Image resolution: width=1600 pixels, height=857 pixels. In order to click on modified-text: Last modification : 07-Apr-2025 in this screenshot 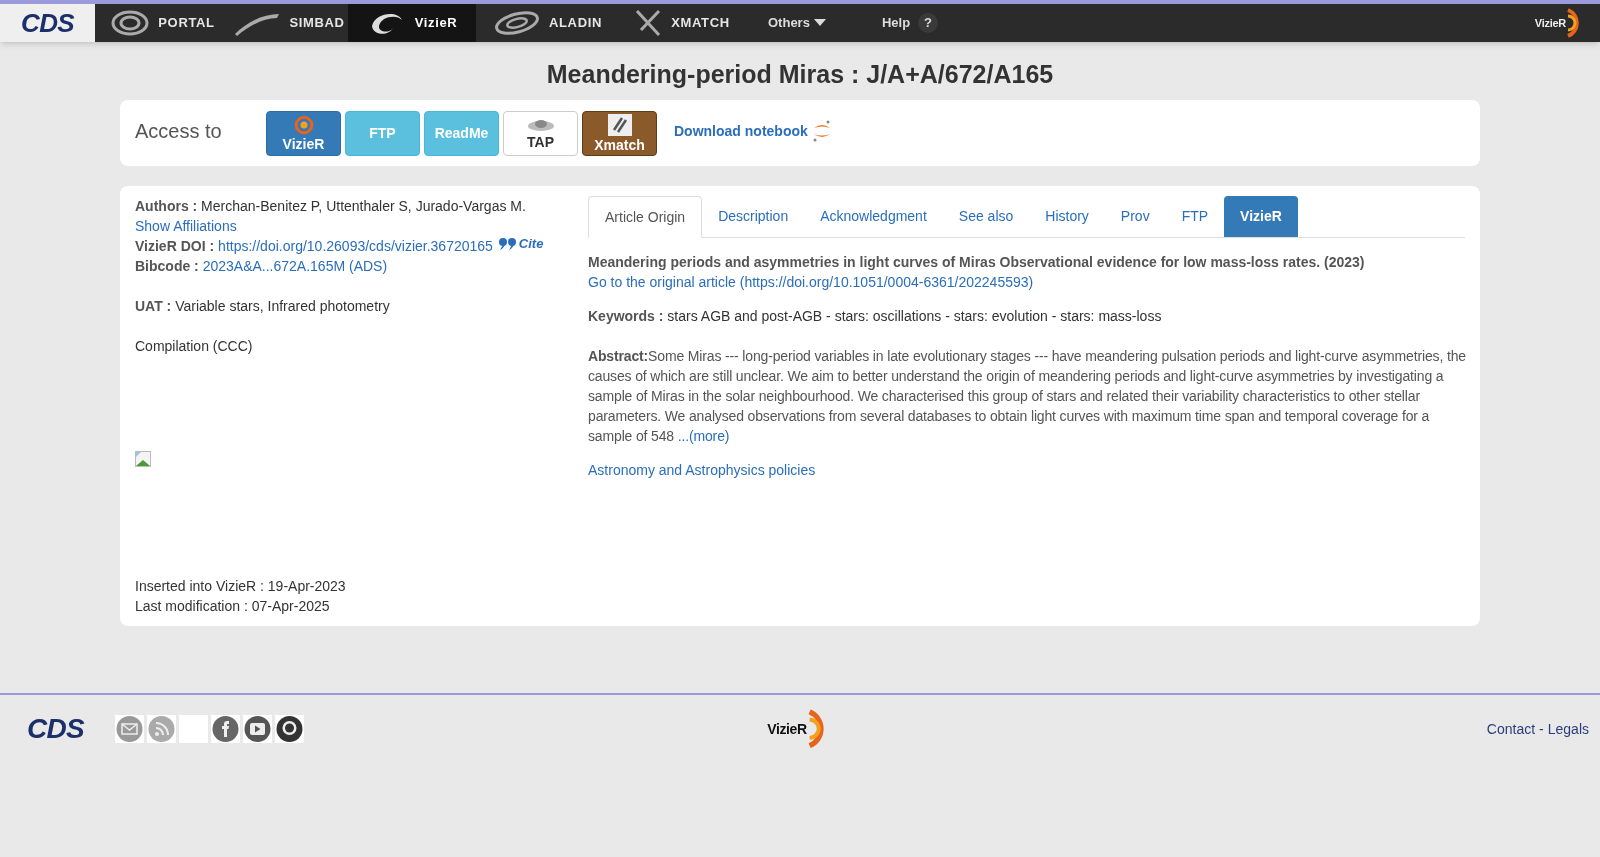, I will do `click(233, 606)`.